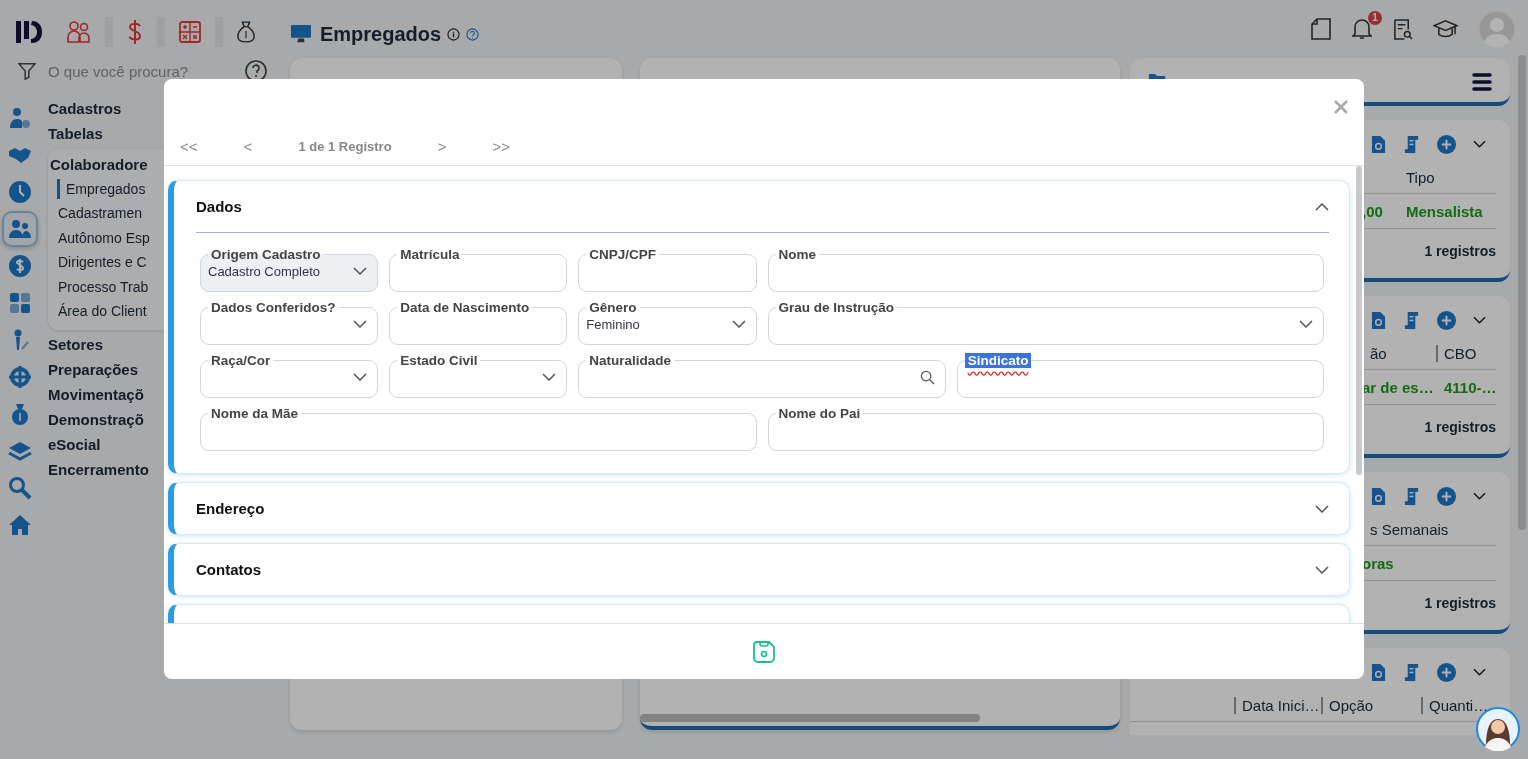  I want to click on search-field: O que você procura?, so click(140, 71).